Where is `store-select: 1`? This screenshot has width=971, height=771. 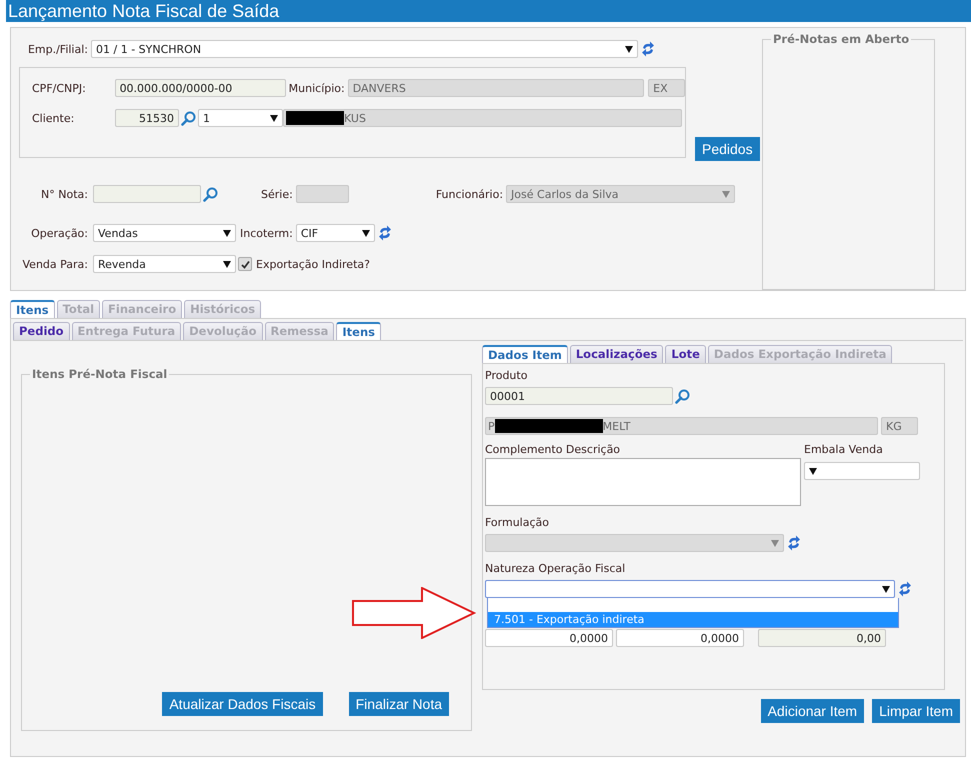 store-select: 1 is located at coordinates (240, 118).